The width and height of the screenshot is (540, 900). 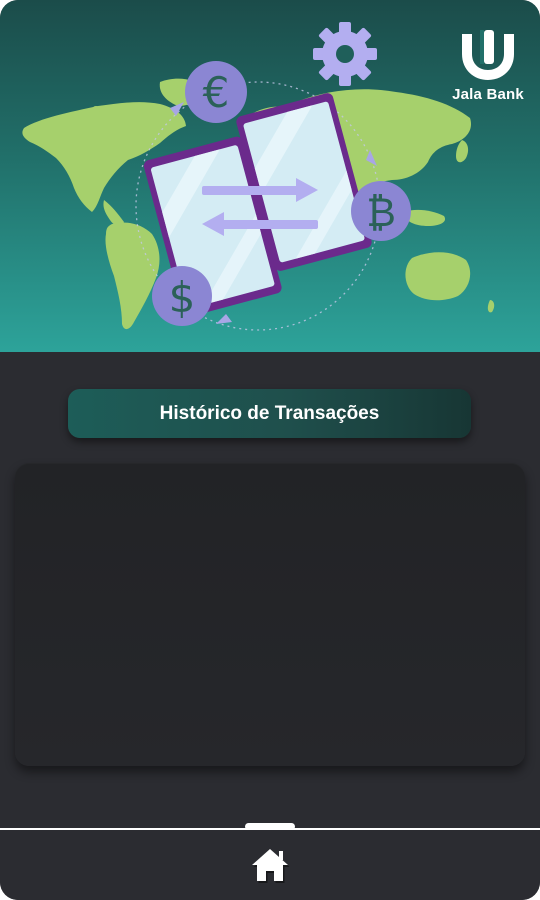 What do you see at coordinates (488, 94) in the screenshot?
I see `brand-name: Jala Bank` at bounding box center [488, 94].